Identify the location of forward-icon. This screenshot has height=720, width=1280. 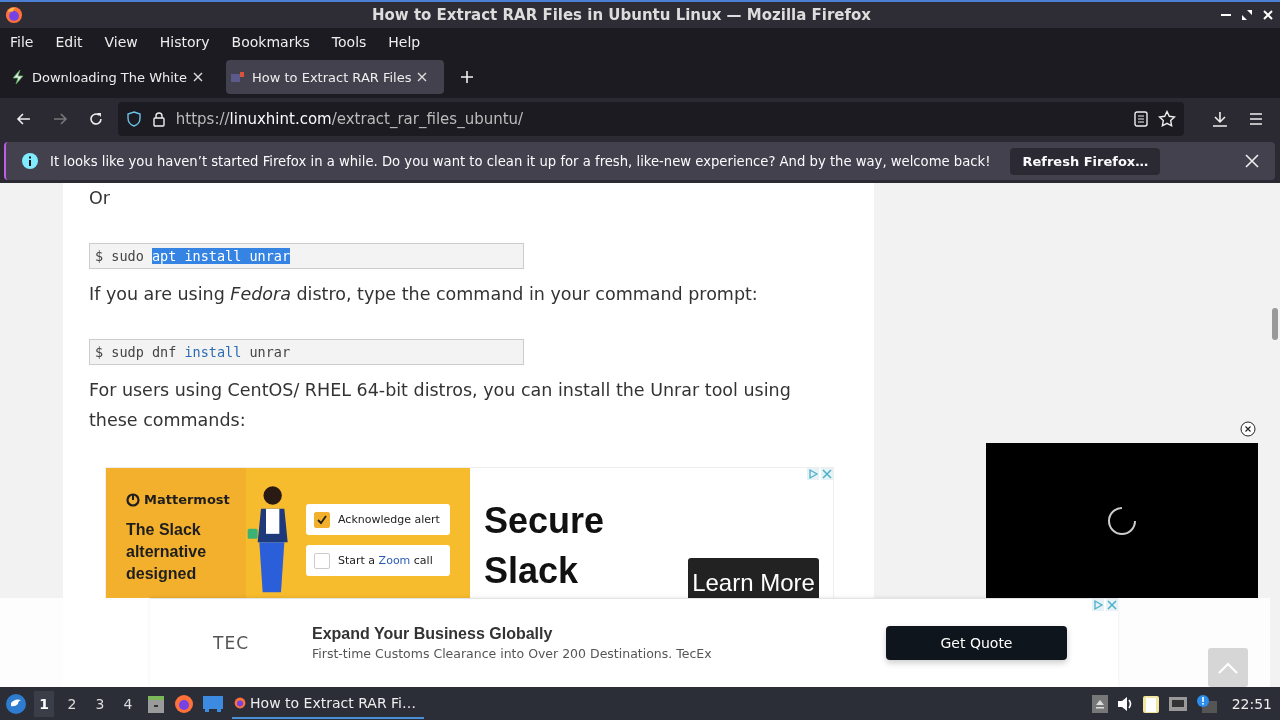
(59, 119).